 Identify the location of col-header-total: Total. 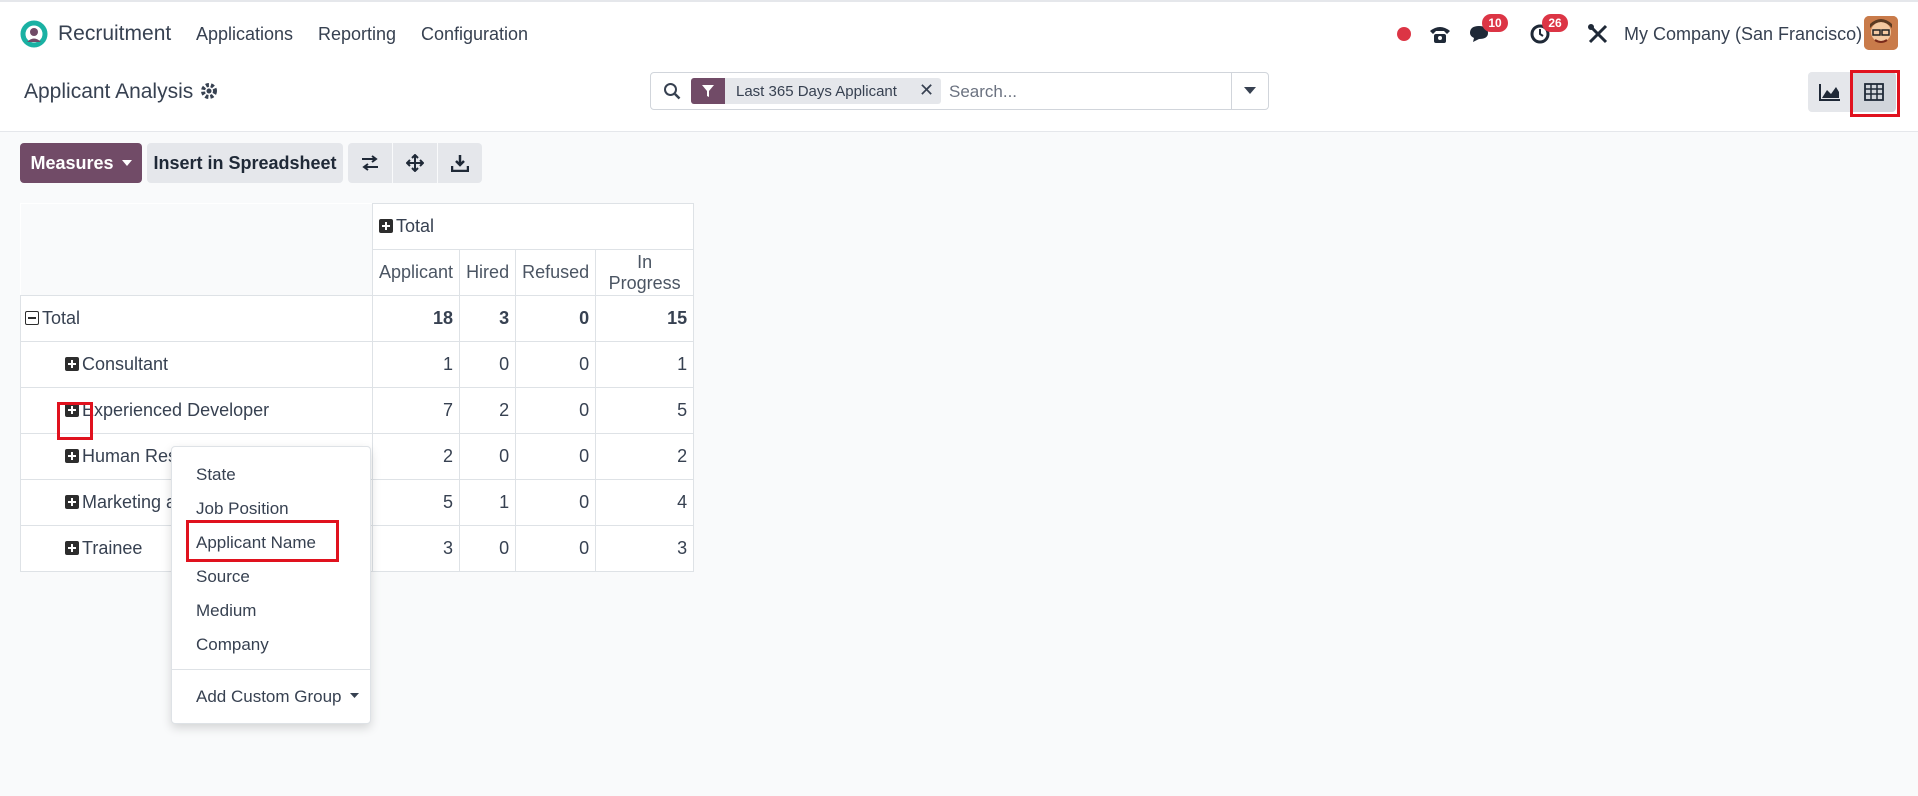
(533, 226).